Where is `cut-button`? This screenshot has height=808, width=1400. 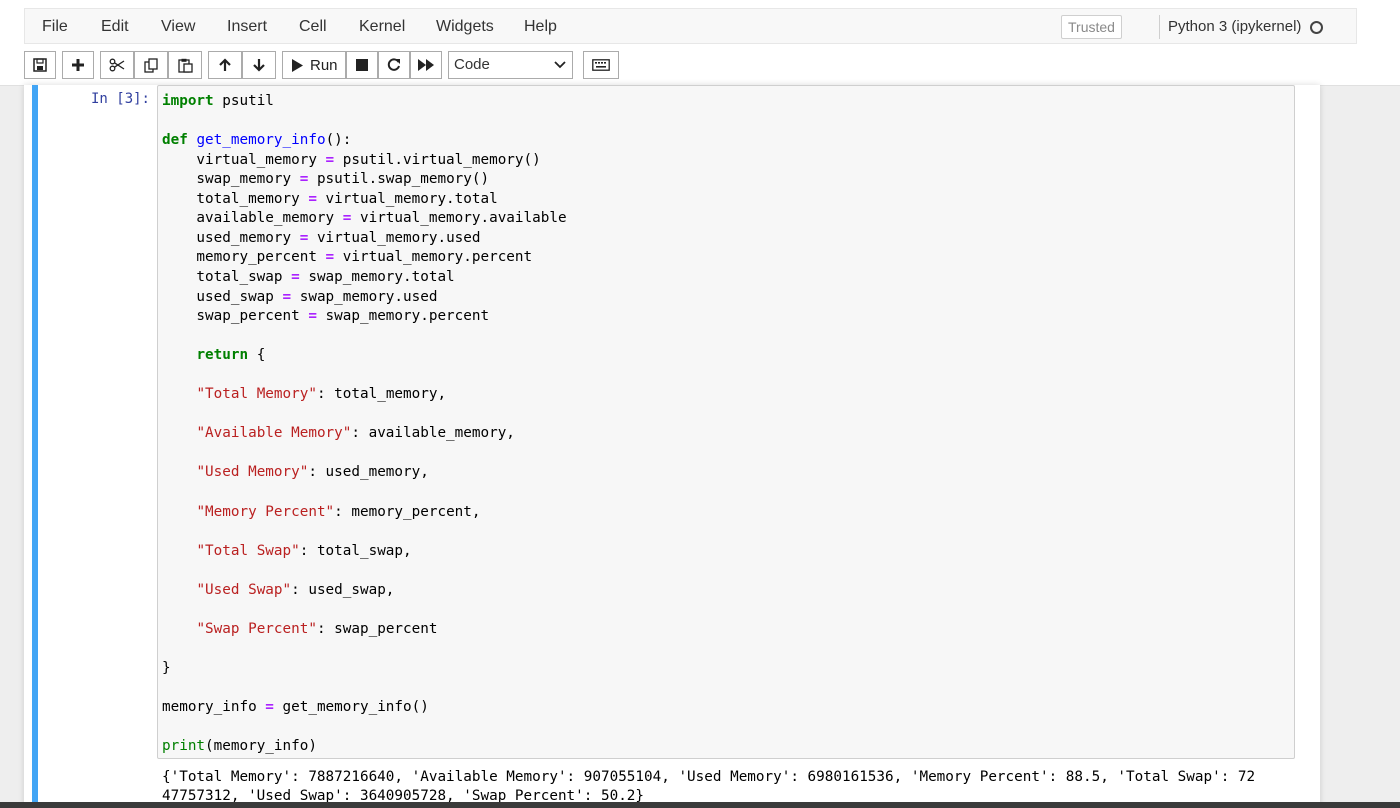 cut-button is located at coordinates (117, 65).